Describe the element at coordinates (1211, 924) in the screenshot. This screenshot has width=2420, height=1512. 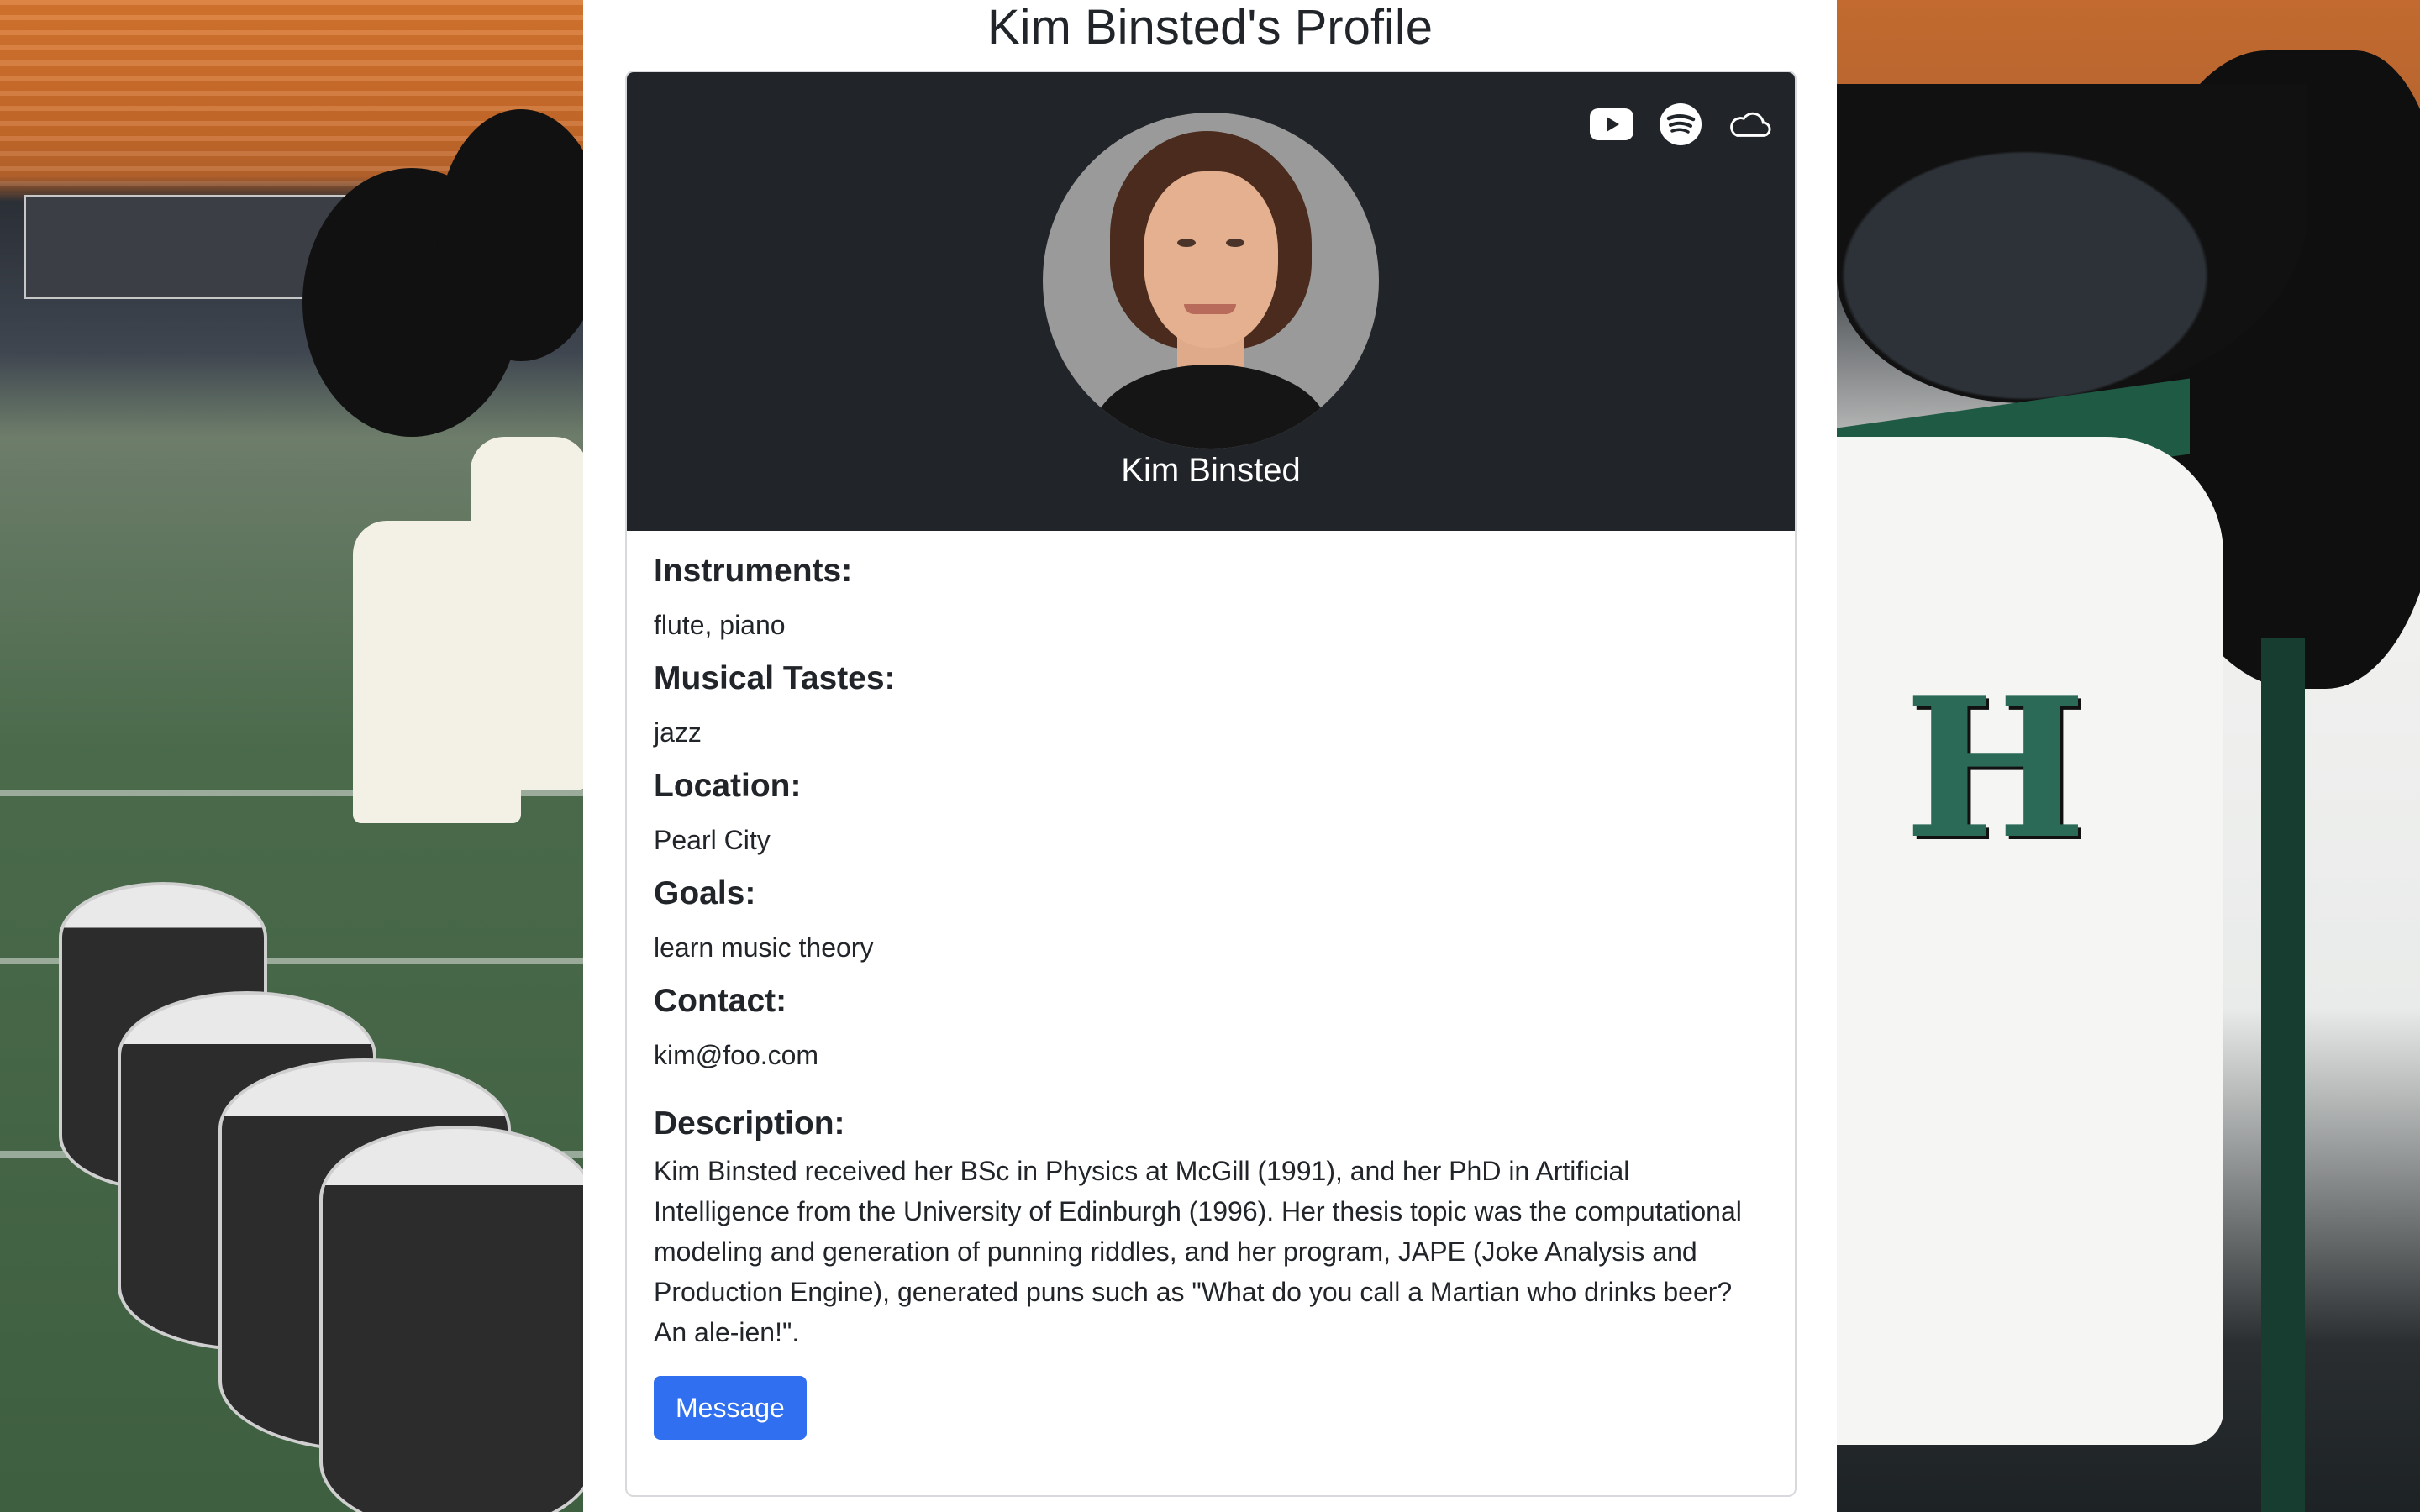
I see `field-goals: Goals: learn music theory` at that location.